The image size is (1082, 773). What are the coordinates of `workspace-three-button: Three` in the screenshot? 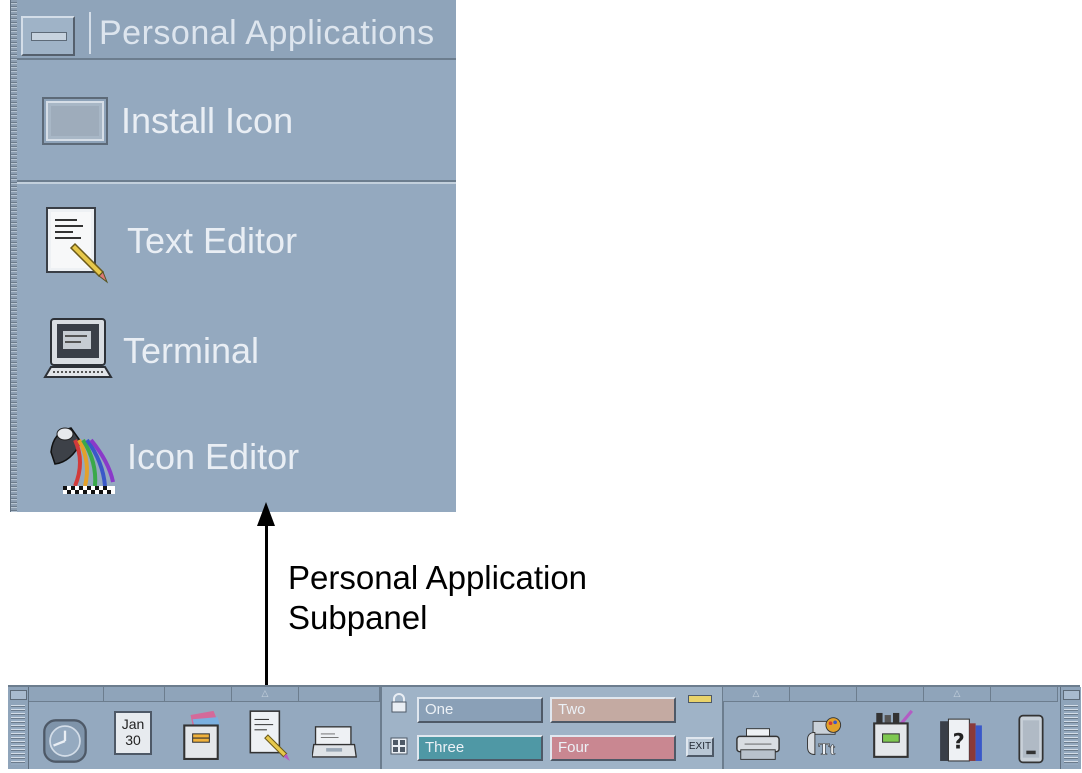 It's located at (480, 748).